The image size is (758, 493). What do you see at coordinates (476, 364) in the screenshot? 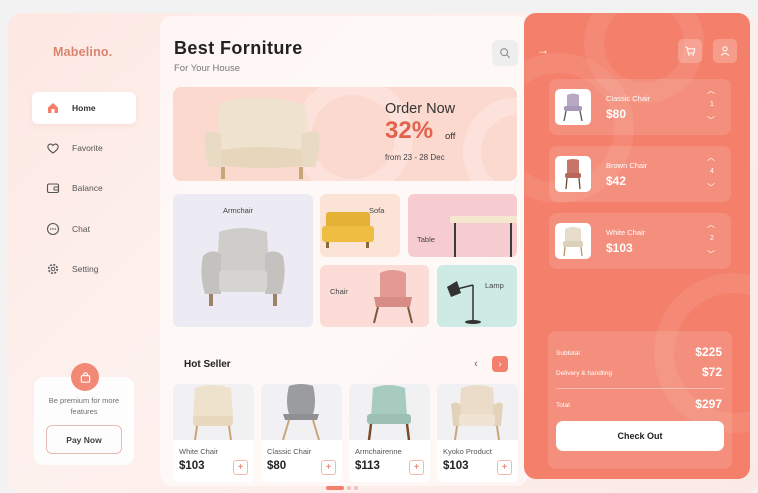
I see `prev-arrow-icon: ‹` at bounding box center [476, 364].